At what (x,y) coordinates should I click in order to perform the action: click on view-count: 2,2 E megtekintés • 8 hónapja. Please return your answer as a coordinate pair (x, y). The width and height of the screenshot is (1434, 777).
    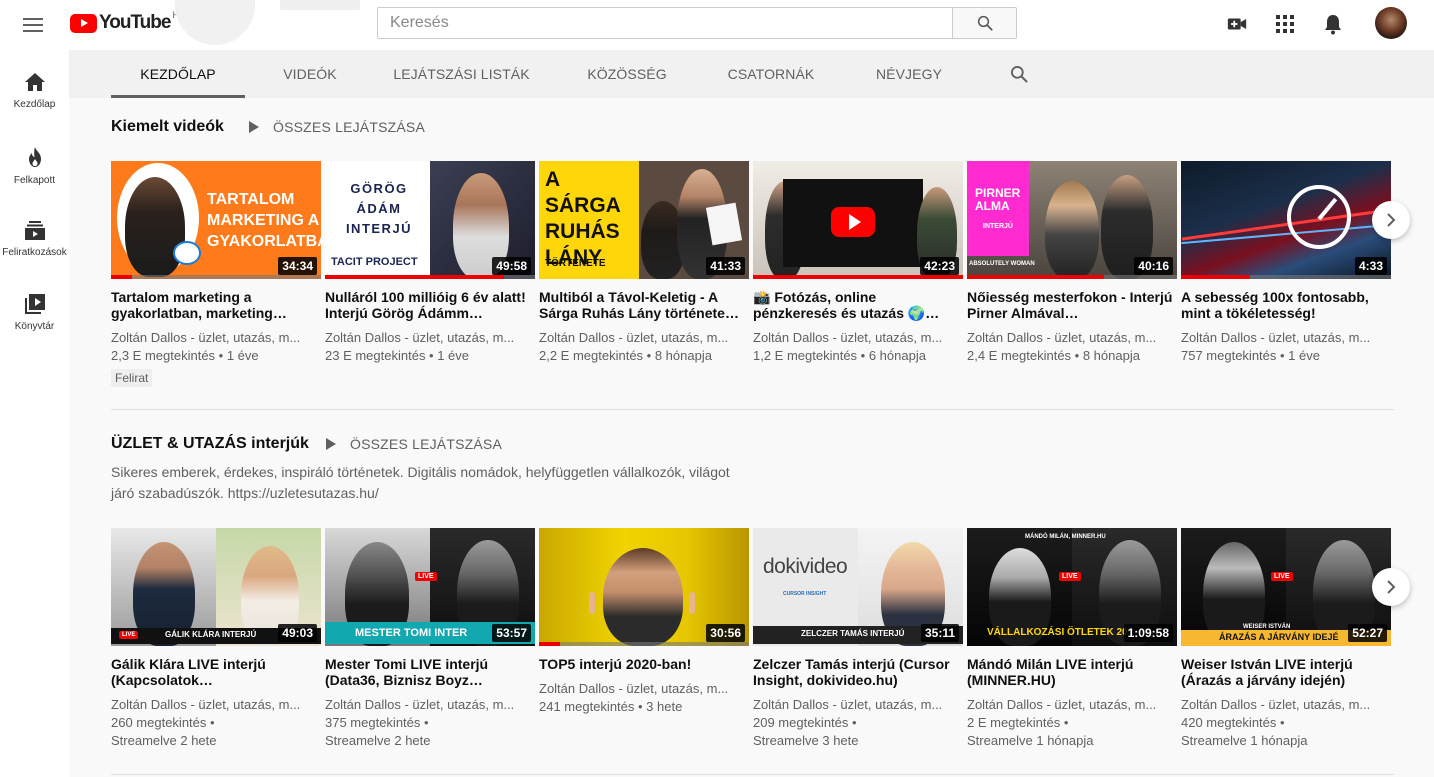
    Looking at the image, I should click on (625, 355).